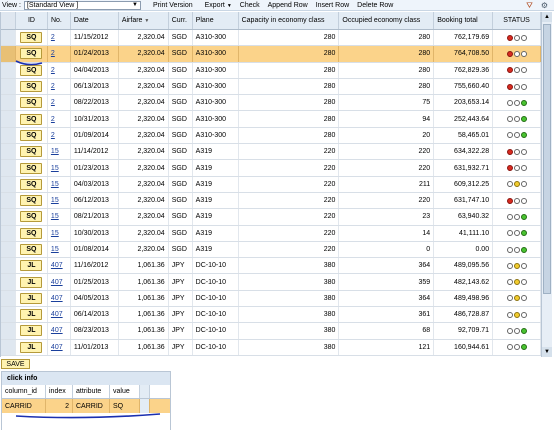 The width and height of the screenshot is (554, 430). What do you see at coordinates (546, 184) in the screenshot?
I see `vertical-scrollbar: ▲ ▼` at bounding box center [546, 184].